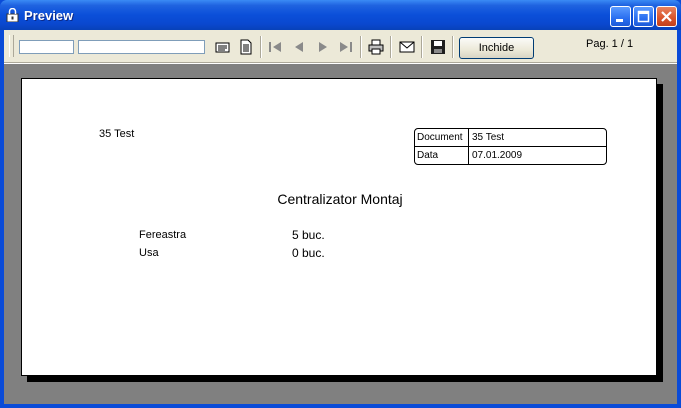 This screenshot has width=681, height=408. What do you see at coordinates (149, 253) in the screenshot?
I see `row-item-name: Usa` at bounding box center [149, 253].